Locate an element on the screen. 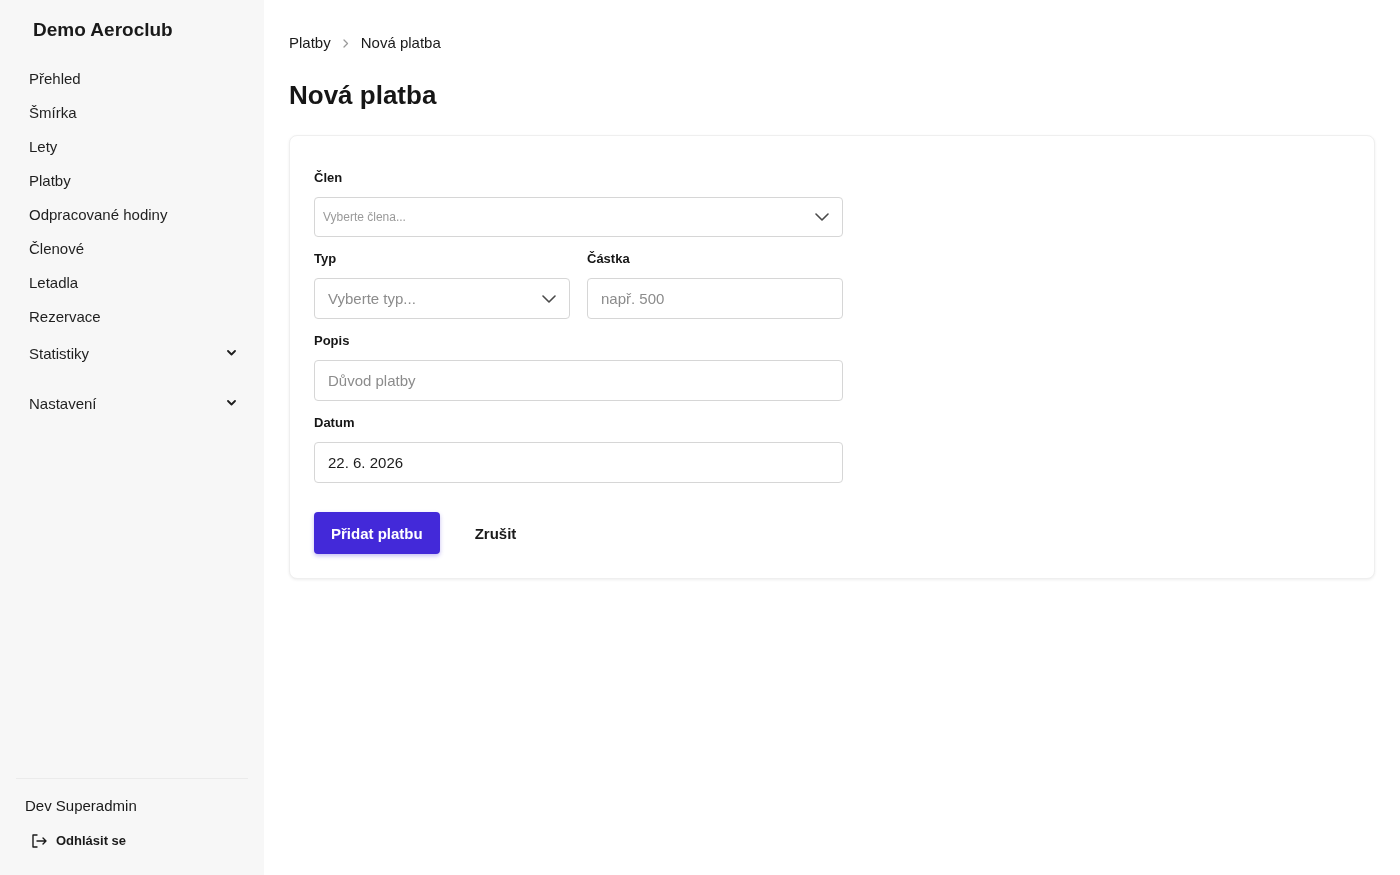  field-label: Člen is located at coordinates (328, 178).